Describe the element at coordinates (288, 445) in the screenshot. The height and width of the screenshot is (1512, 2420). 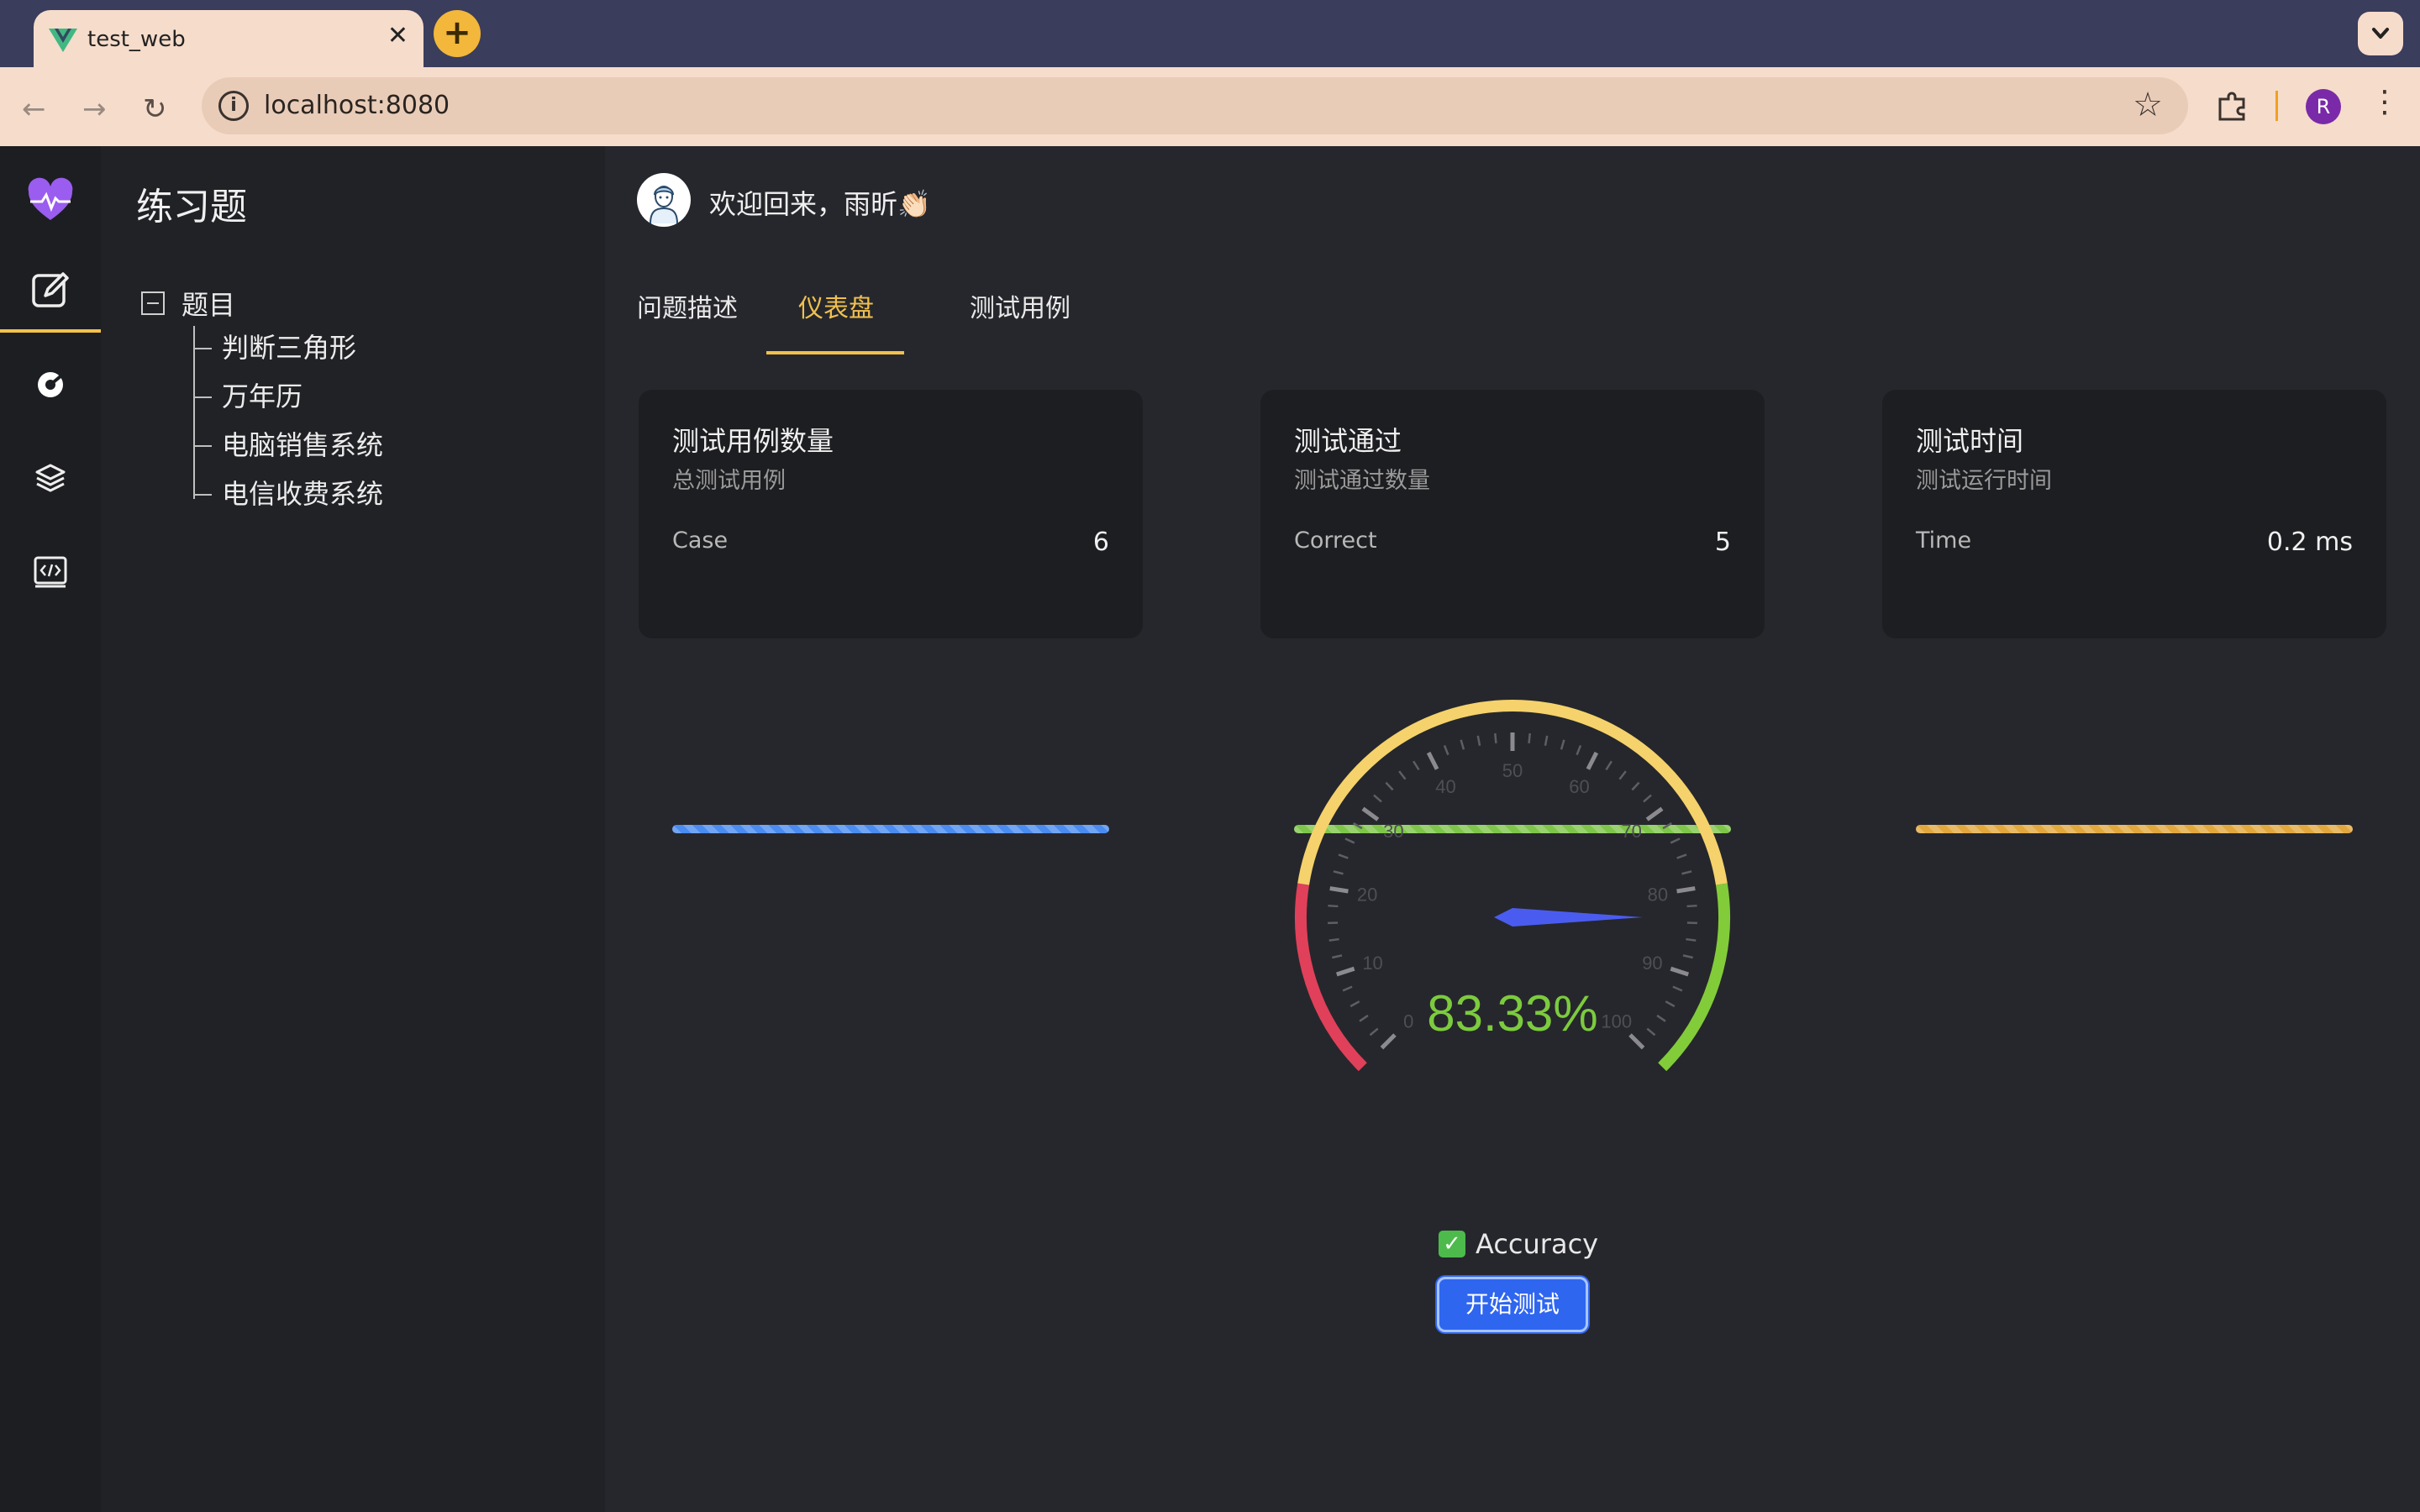
I see `tree-item-computer-sales: 电脑销售系统` at that location.